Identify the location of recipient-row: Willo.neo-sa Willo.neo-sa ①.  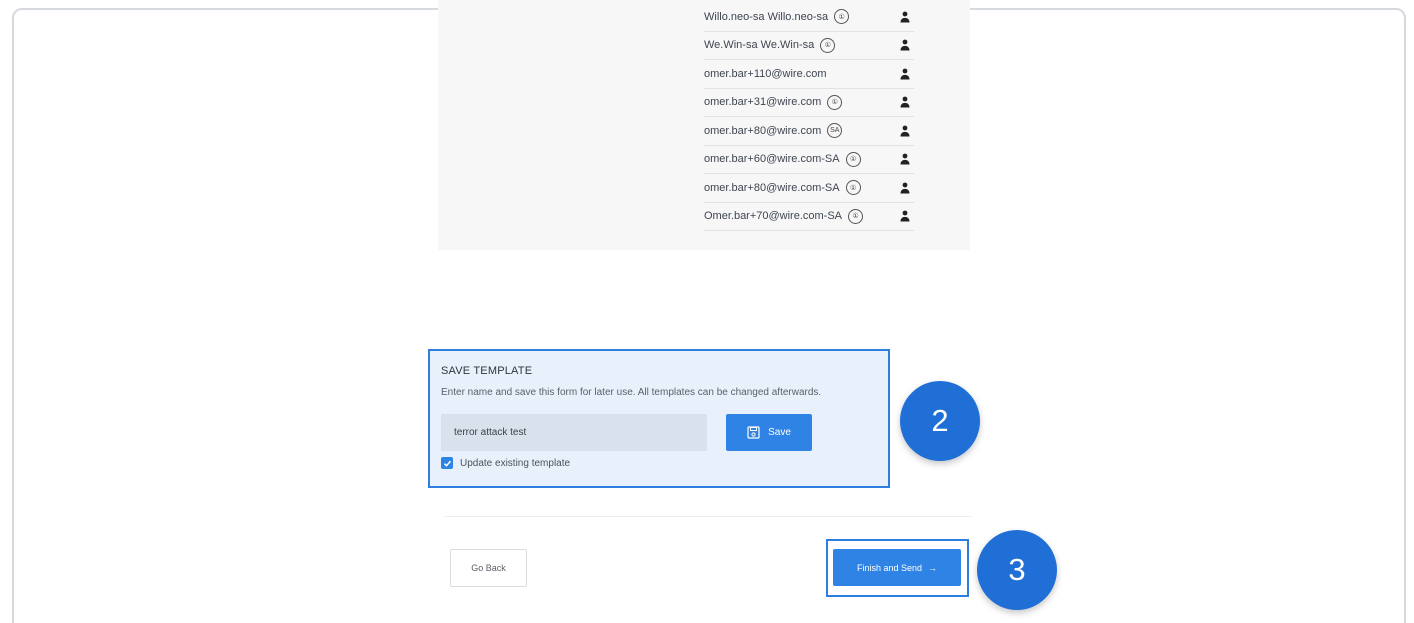
(809, 17).